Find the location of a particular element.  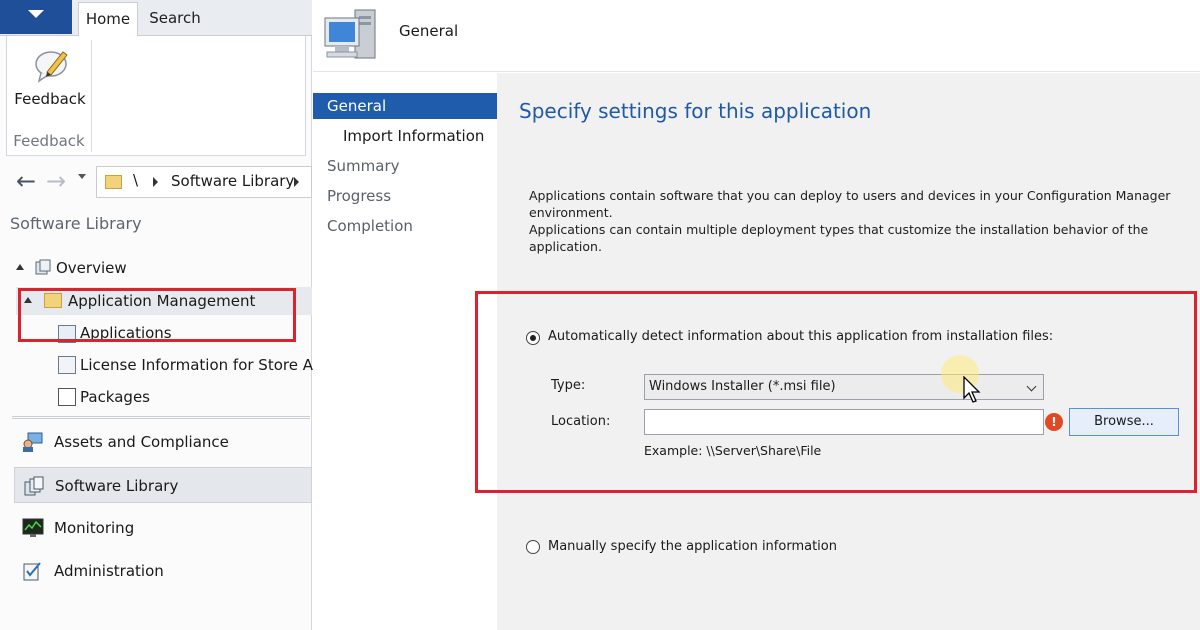

workspace-button-monitoring: Monitoring is located at coordinates (163, 528).